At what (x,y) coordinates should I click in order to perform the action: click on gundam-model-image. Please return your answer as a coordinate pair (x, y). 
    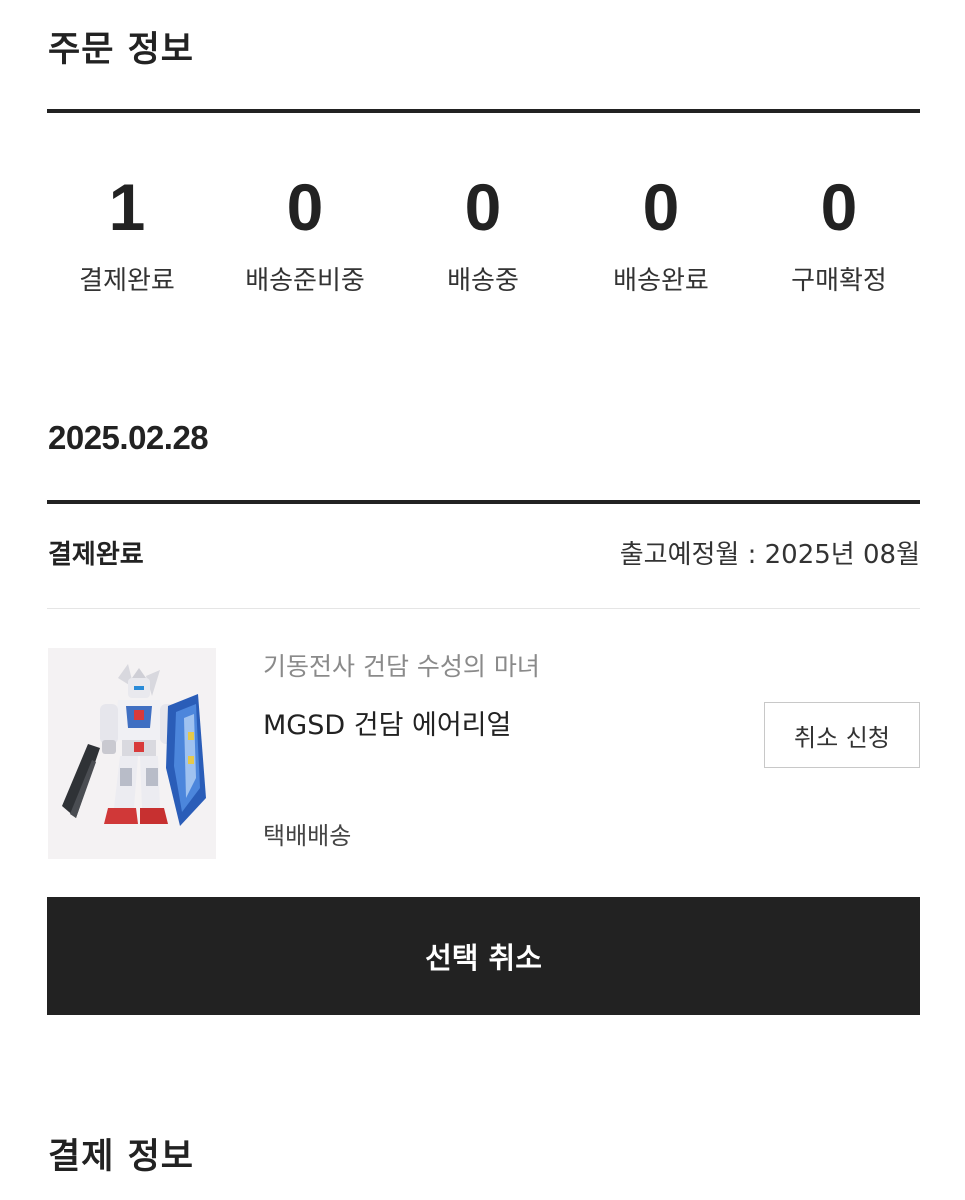
    Looking at the image, I should click on (132, 753).